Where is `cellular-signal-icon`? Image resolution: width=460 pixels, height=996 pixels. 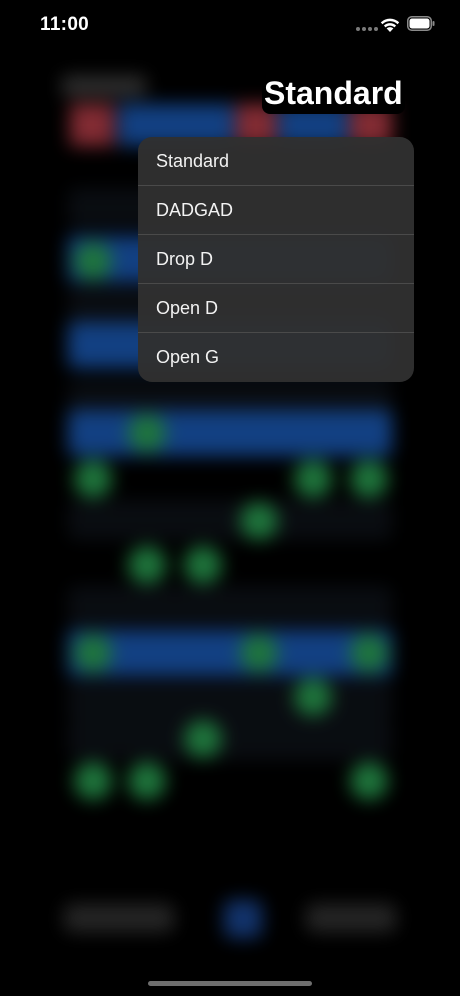 cellular-signal-icon is located at coordinates (367, 29).